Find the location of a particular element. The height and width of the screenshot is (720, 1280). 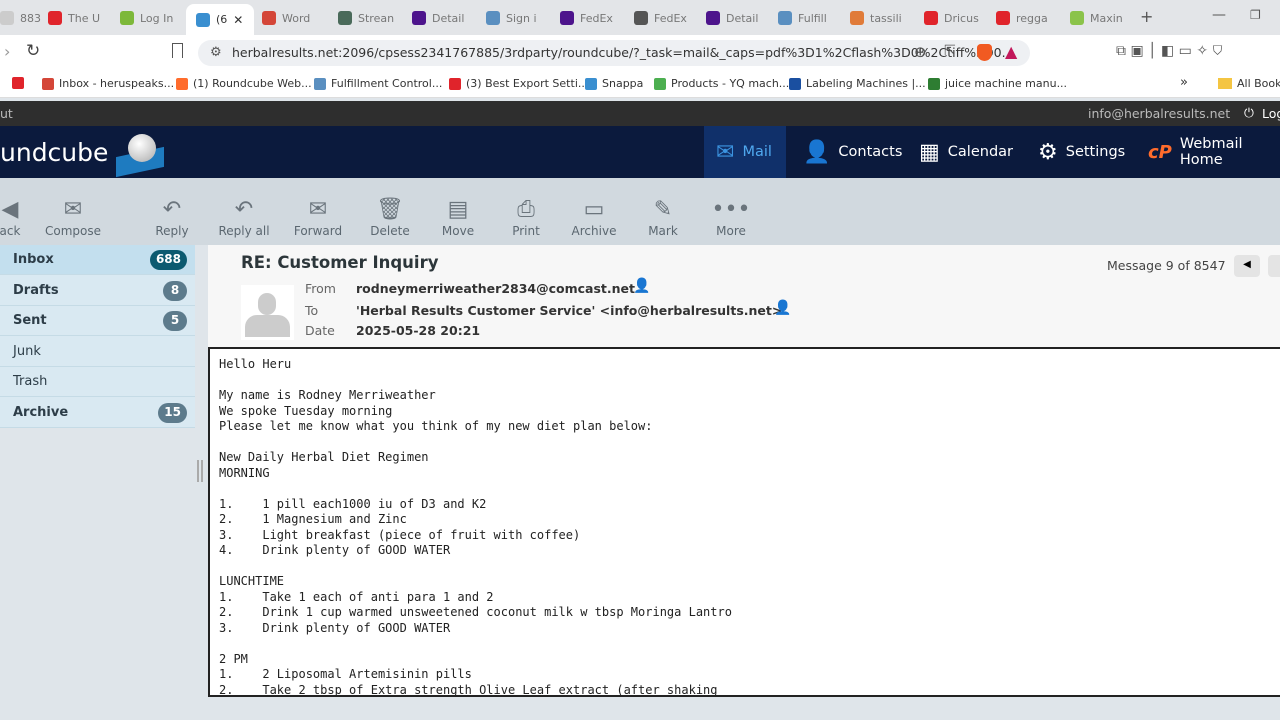

brave-icon is located at coordinates (984, 52).